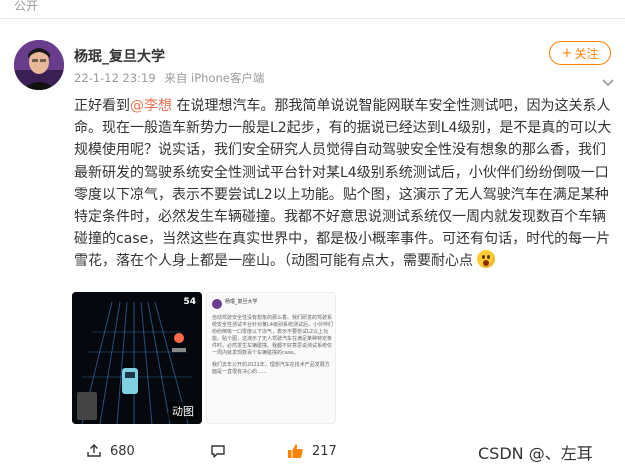 Image resolution: width=625 pixels, height=470 pixels. I want to click on comment-icon, so click(218, 451).